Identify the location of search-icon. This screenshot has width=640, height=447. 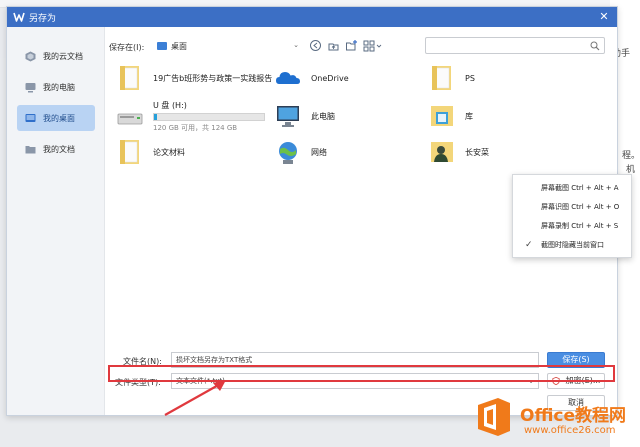
(595, 46).